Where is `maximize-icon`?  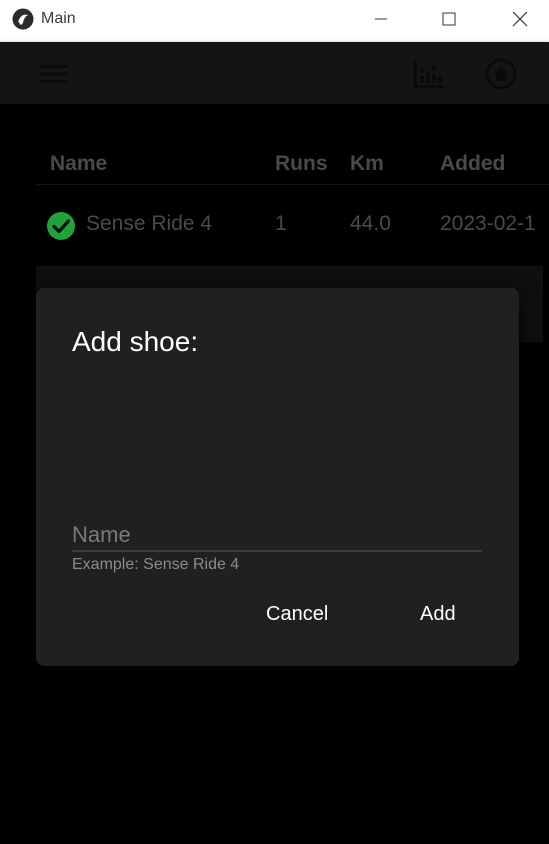
maximize-icon is located at coordinates (449, 19).